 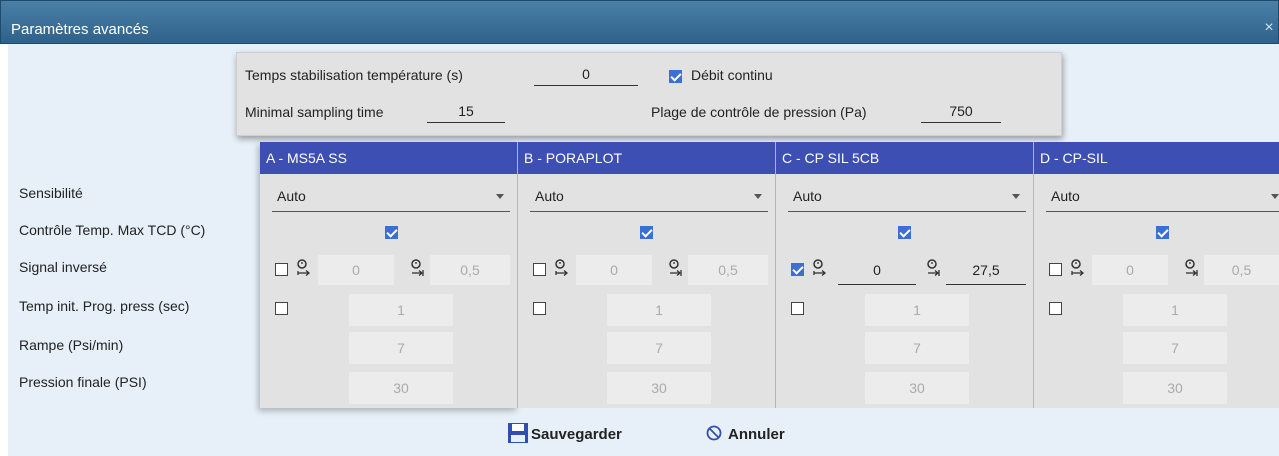 I want to click on debit-continu-label: Débit continu, so click(x=732, y=75).